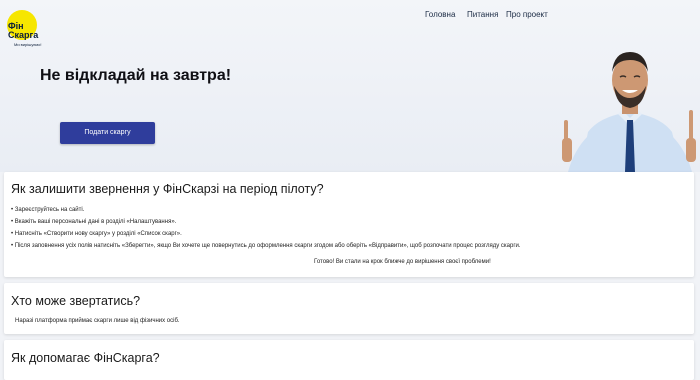 Image resolution: width=700 pixels, height=380 pixels. What do you see at coordinates (136, 75) in the screenshot?
I see `hero-title: Не відкладай на завтра!` at bounding box center [136, 75].